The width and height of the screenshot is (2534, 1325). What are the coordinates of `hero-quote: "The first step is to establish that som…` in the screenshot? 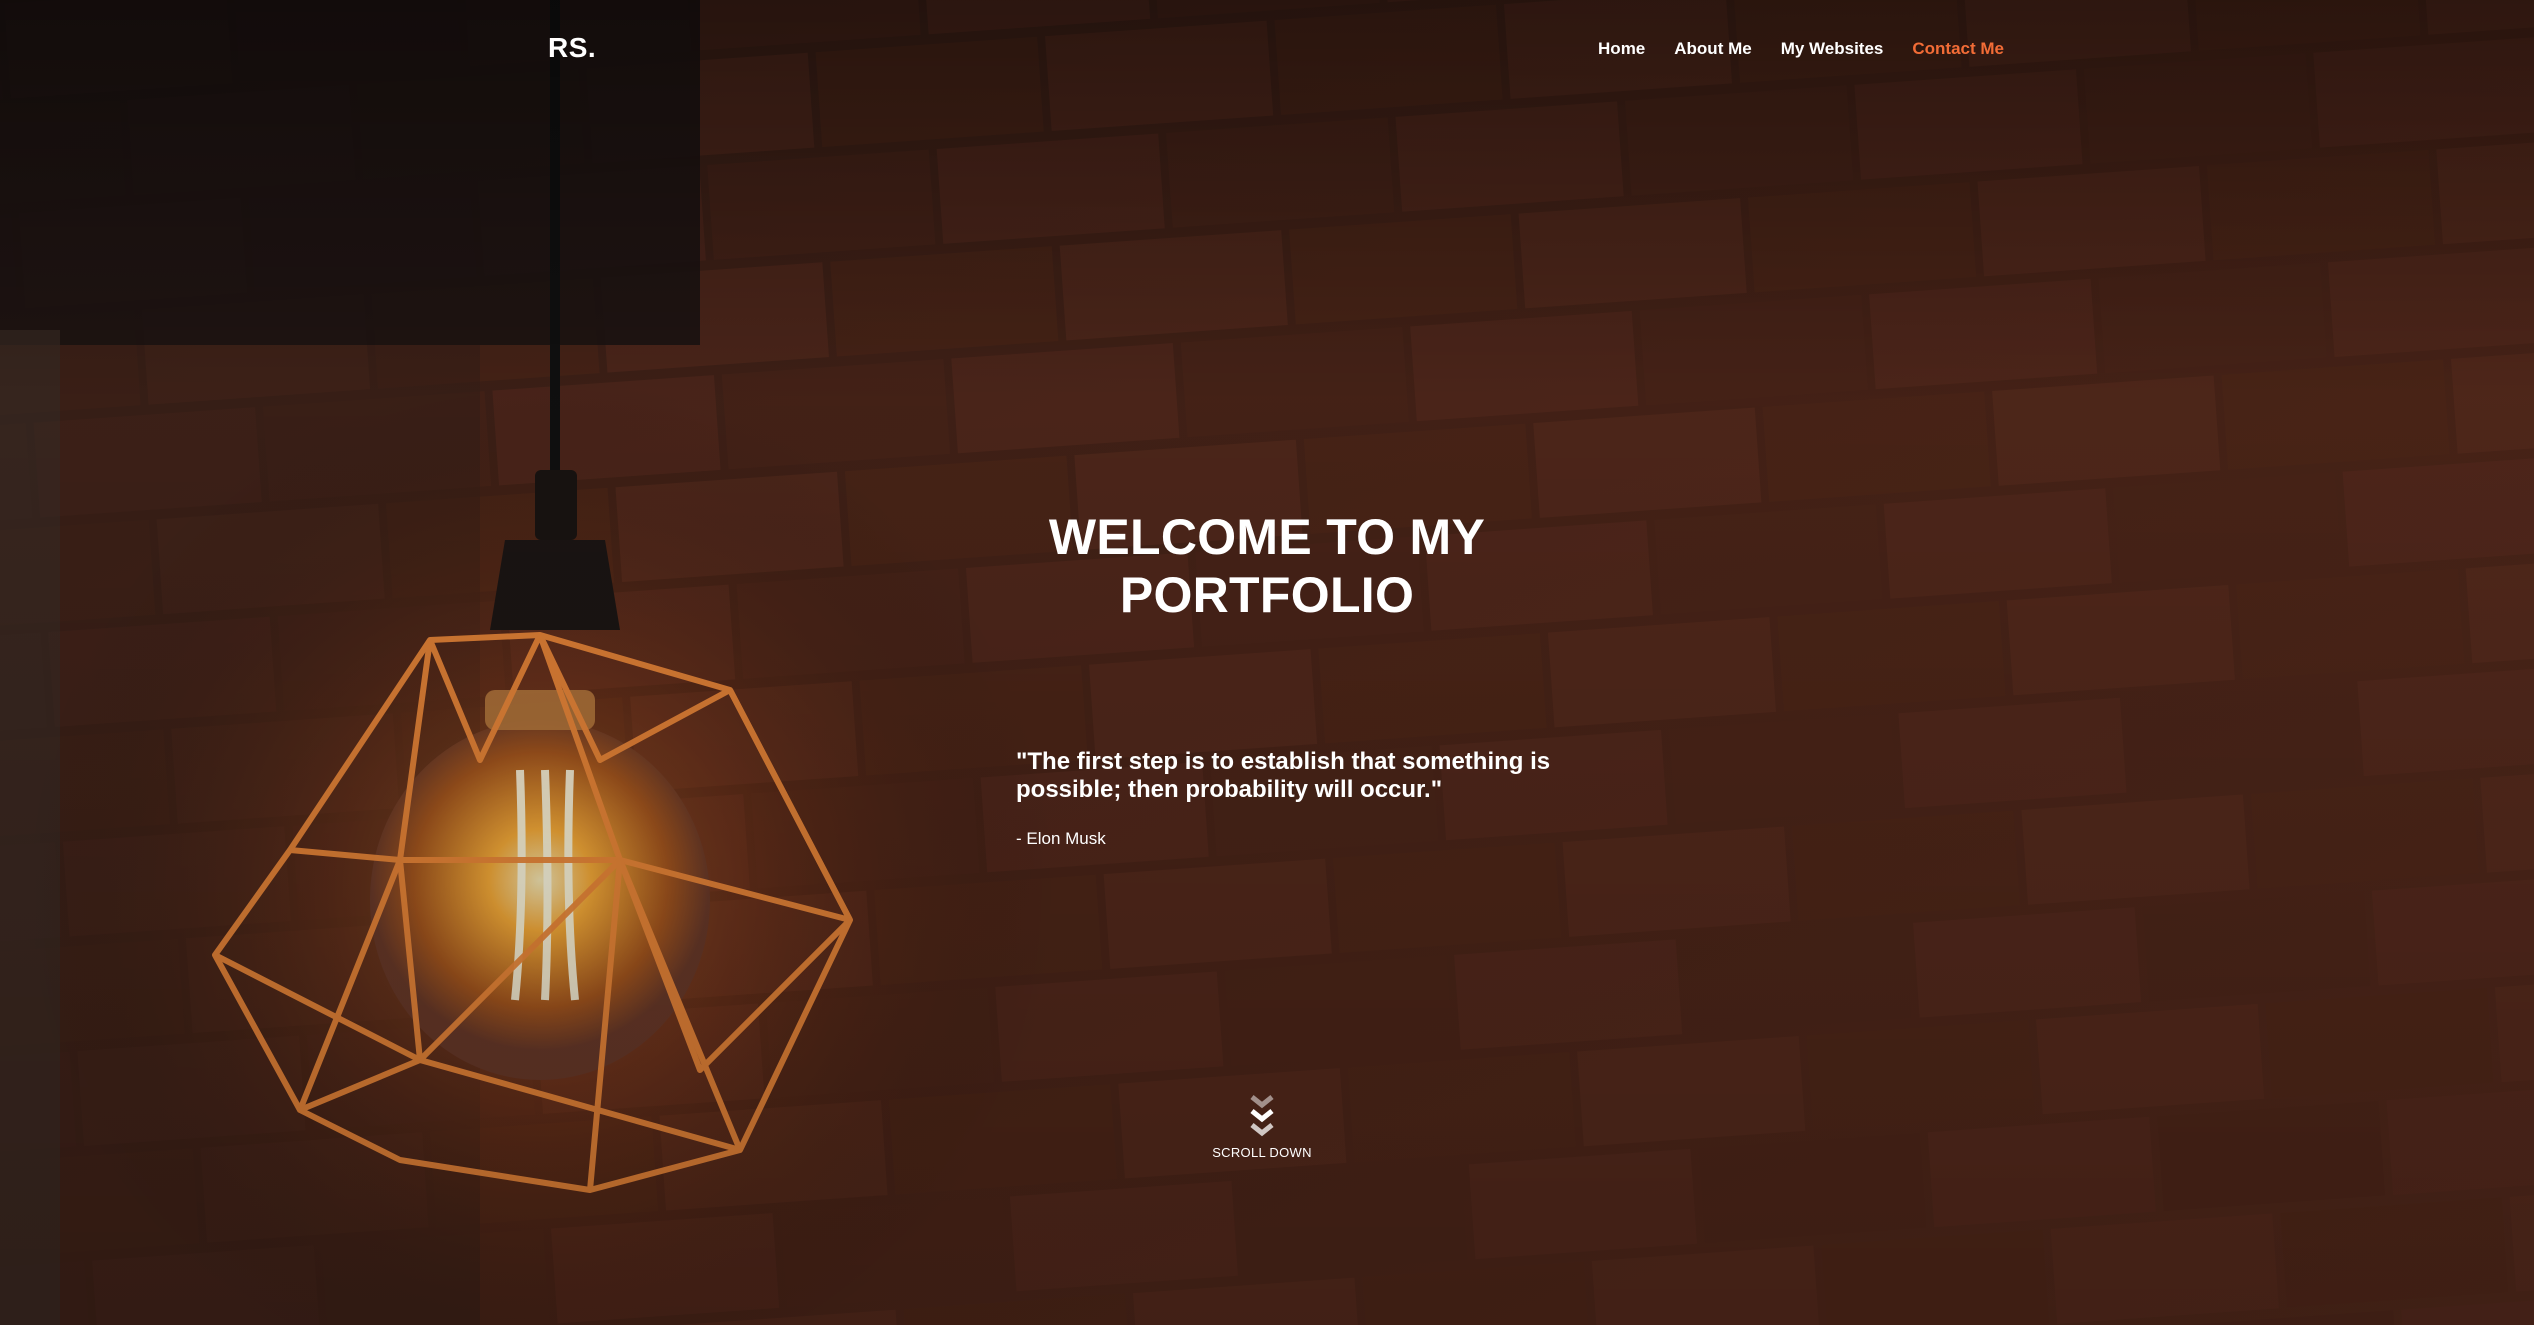 It's located at (1283, 775).